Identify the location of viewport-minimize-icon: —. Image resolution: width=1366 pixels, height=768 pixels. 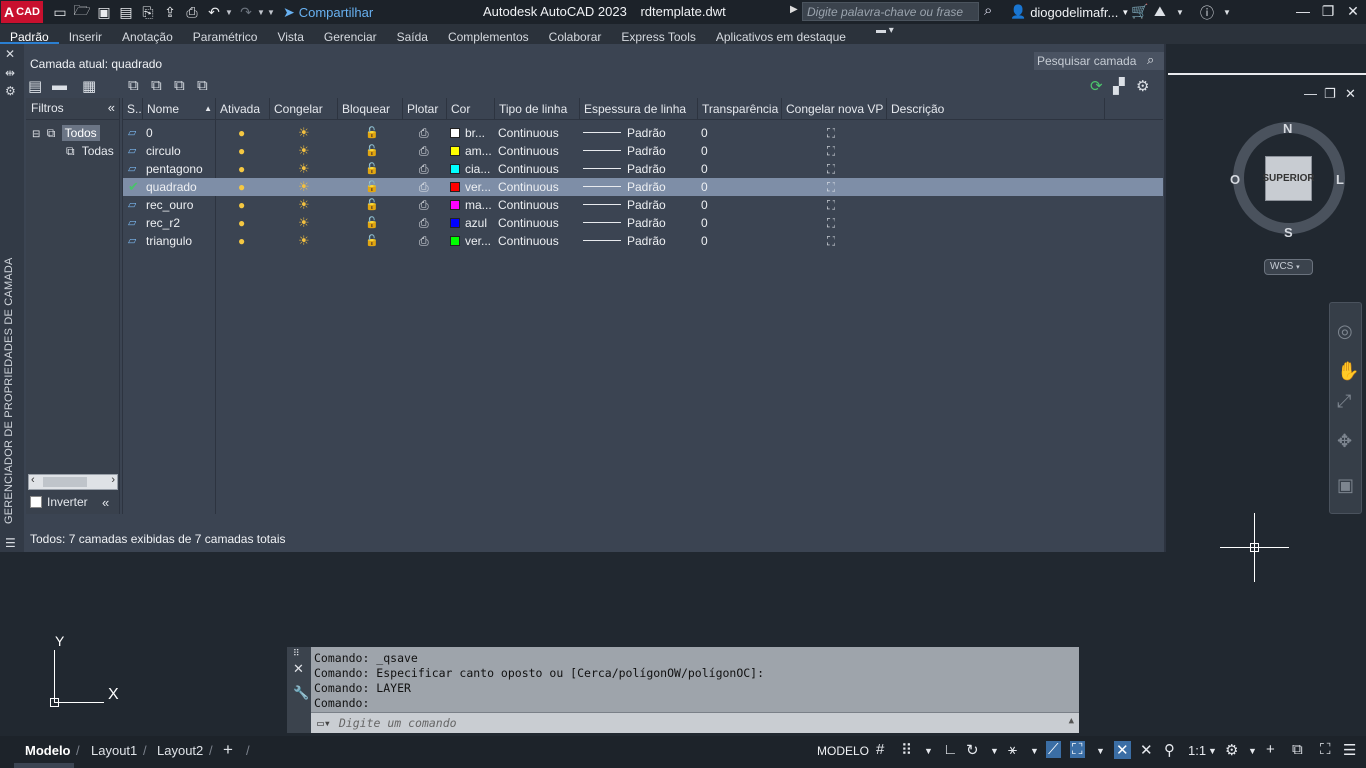
(1310, 93).